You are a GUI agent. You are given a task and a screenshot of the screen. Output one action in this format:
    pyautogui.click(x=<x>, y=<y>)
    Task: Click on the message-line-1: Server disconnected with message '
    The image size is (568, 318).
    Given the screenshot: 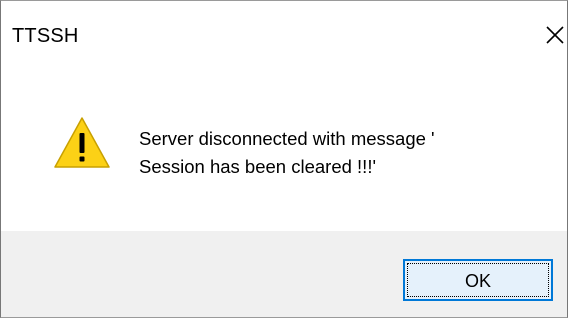 What is the action you would take?
    pyautogui.click(x=287, y=138)
    